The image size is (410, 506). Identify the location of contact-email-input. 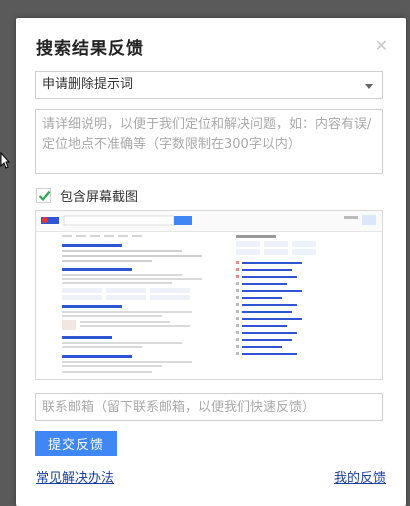
(209, 407).